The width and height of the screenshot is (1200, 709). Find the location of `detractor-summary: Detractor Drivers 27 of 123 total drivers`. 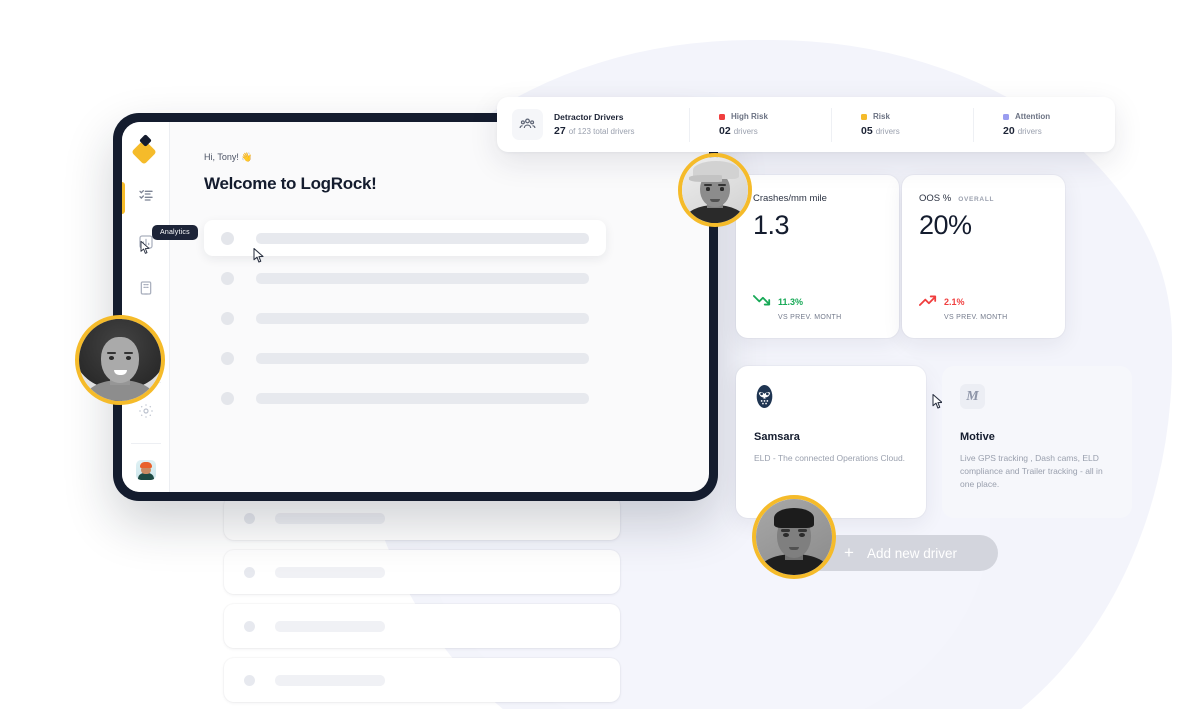

detractor-summary: Detractor Drivers 27 of 123 total drivers is located at coordinates (593, 124).